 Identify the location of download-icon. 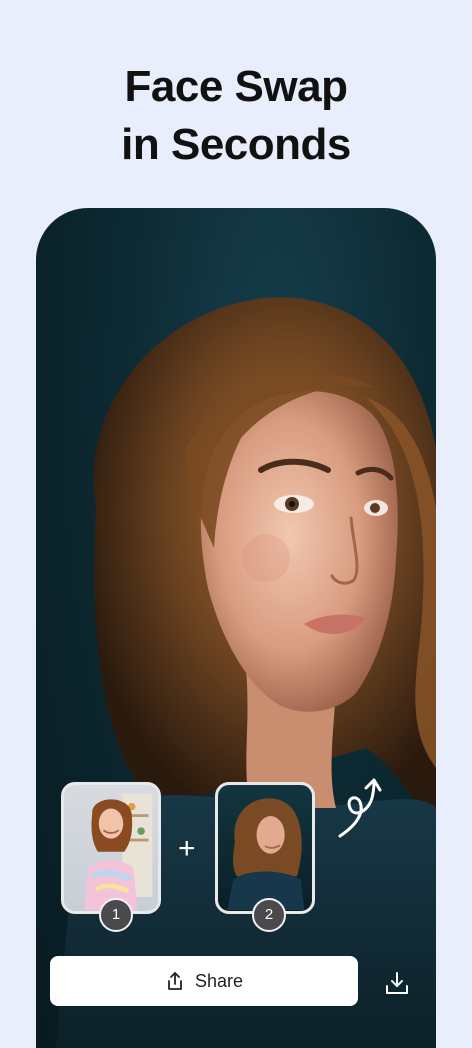
(397, 983).